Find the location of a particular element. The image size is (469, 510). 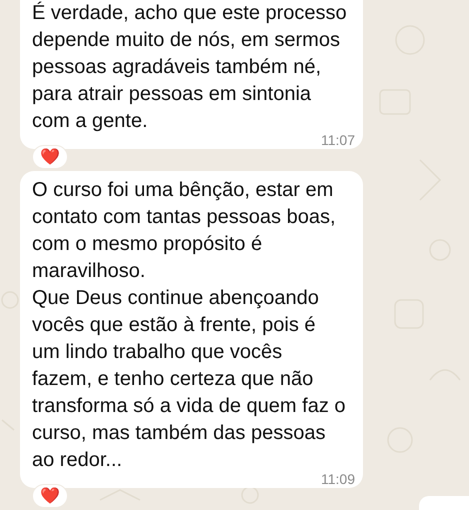

message-time: 11:09 is located at coordinates (338, 479).